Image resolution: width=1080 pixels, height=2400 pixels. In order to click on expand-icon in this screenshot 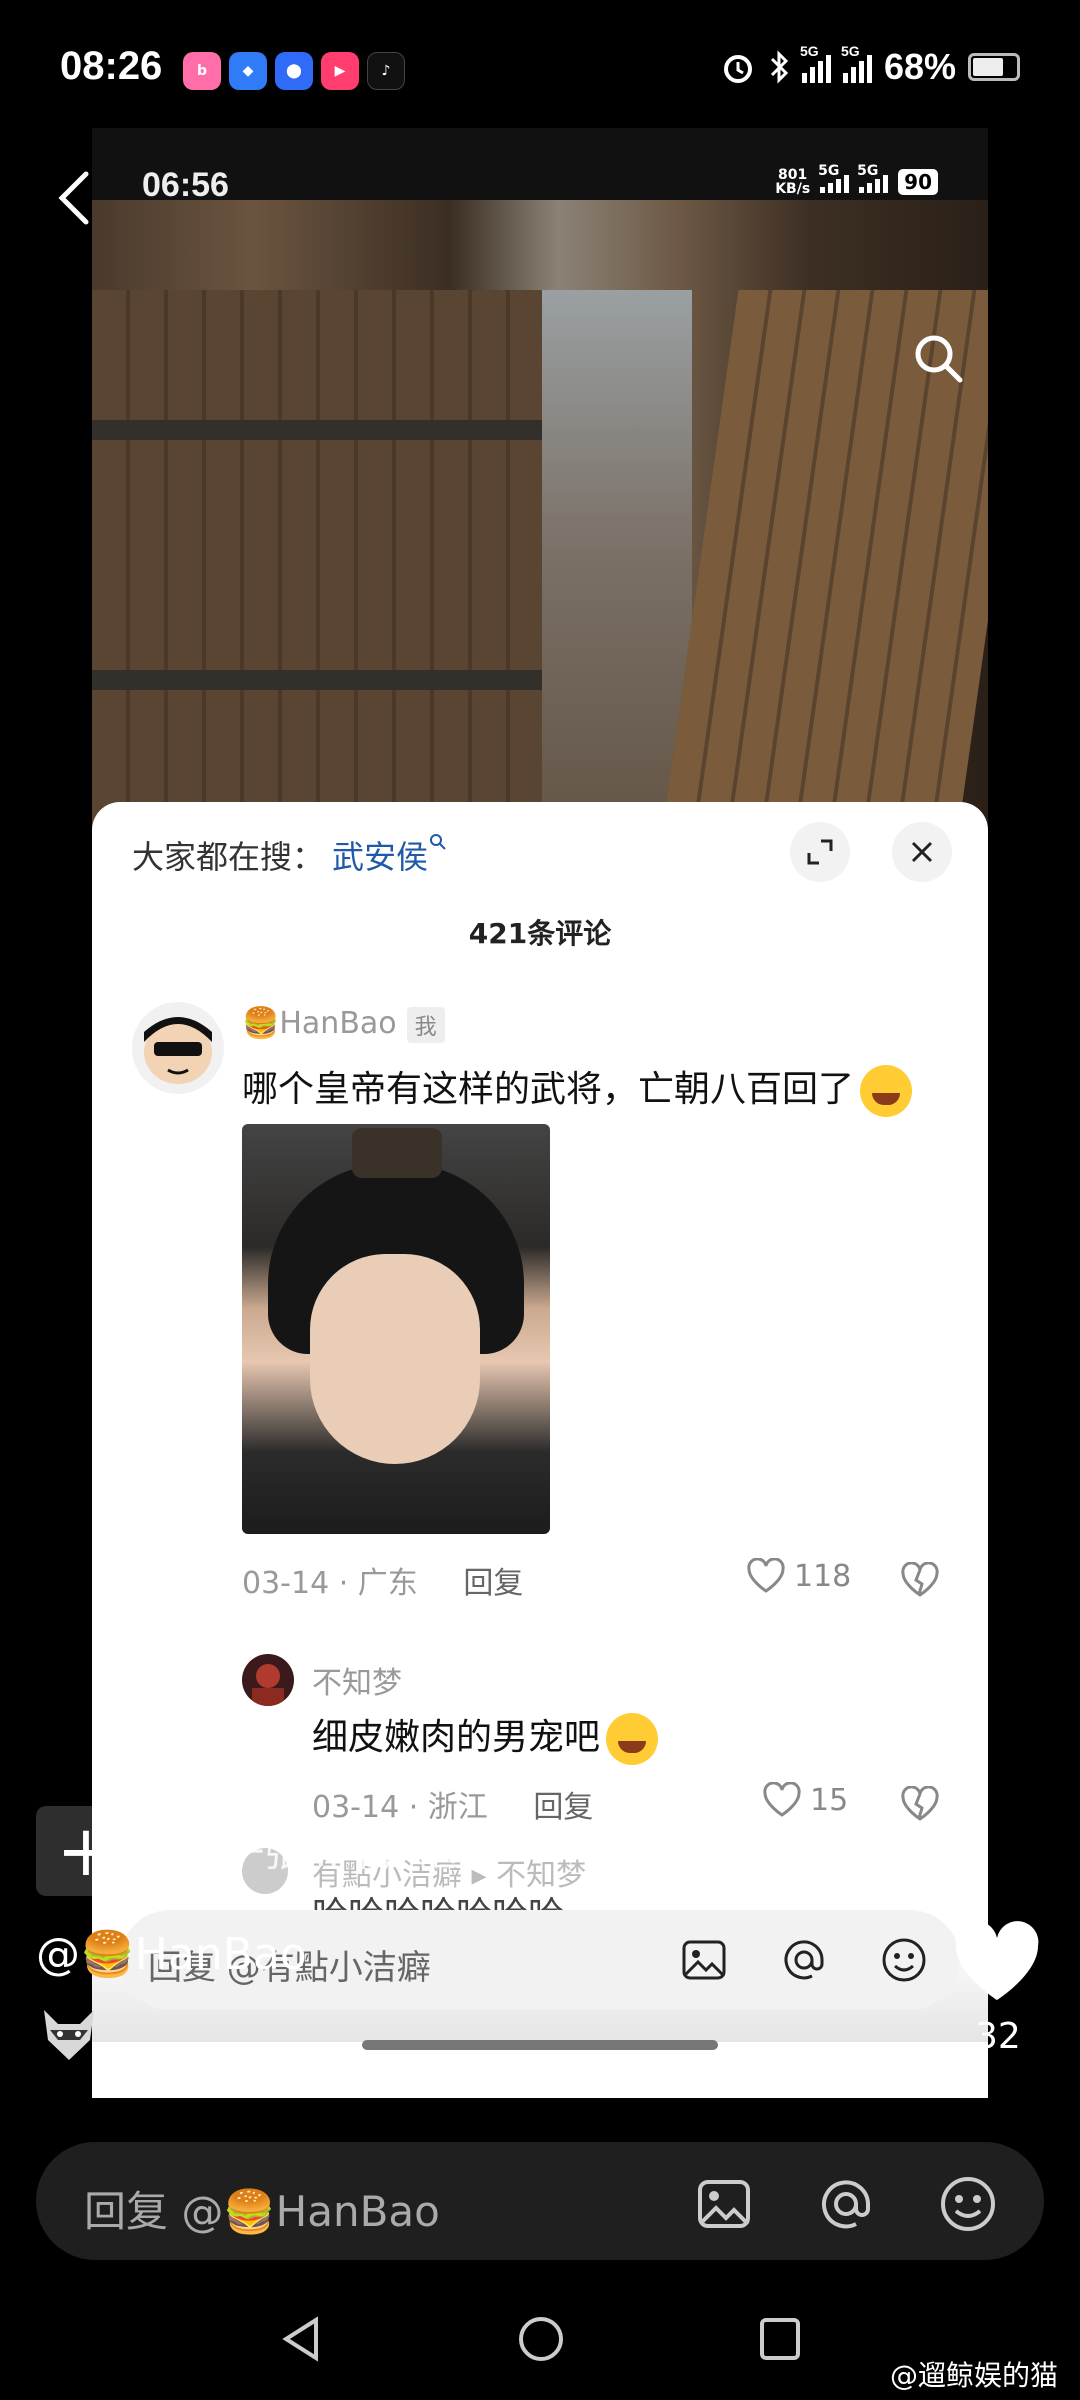, I will do `click(820, 852)`.